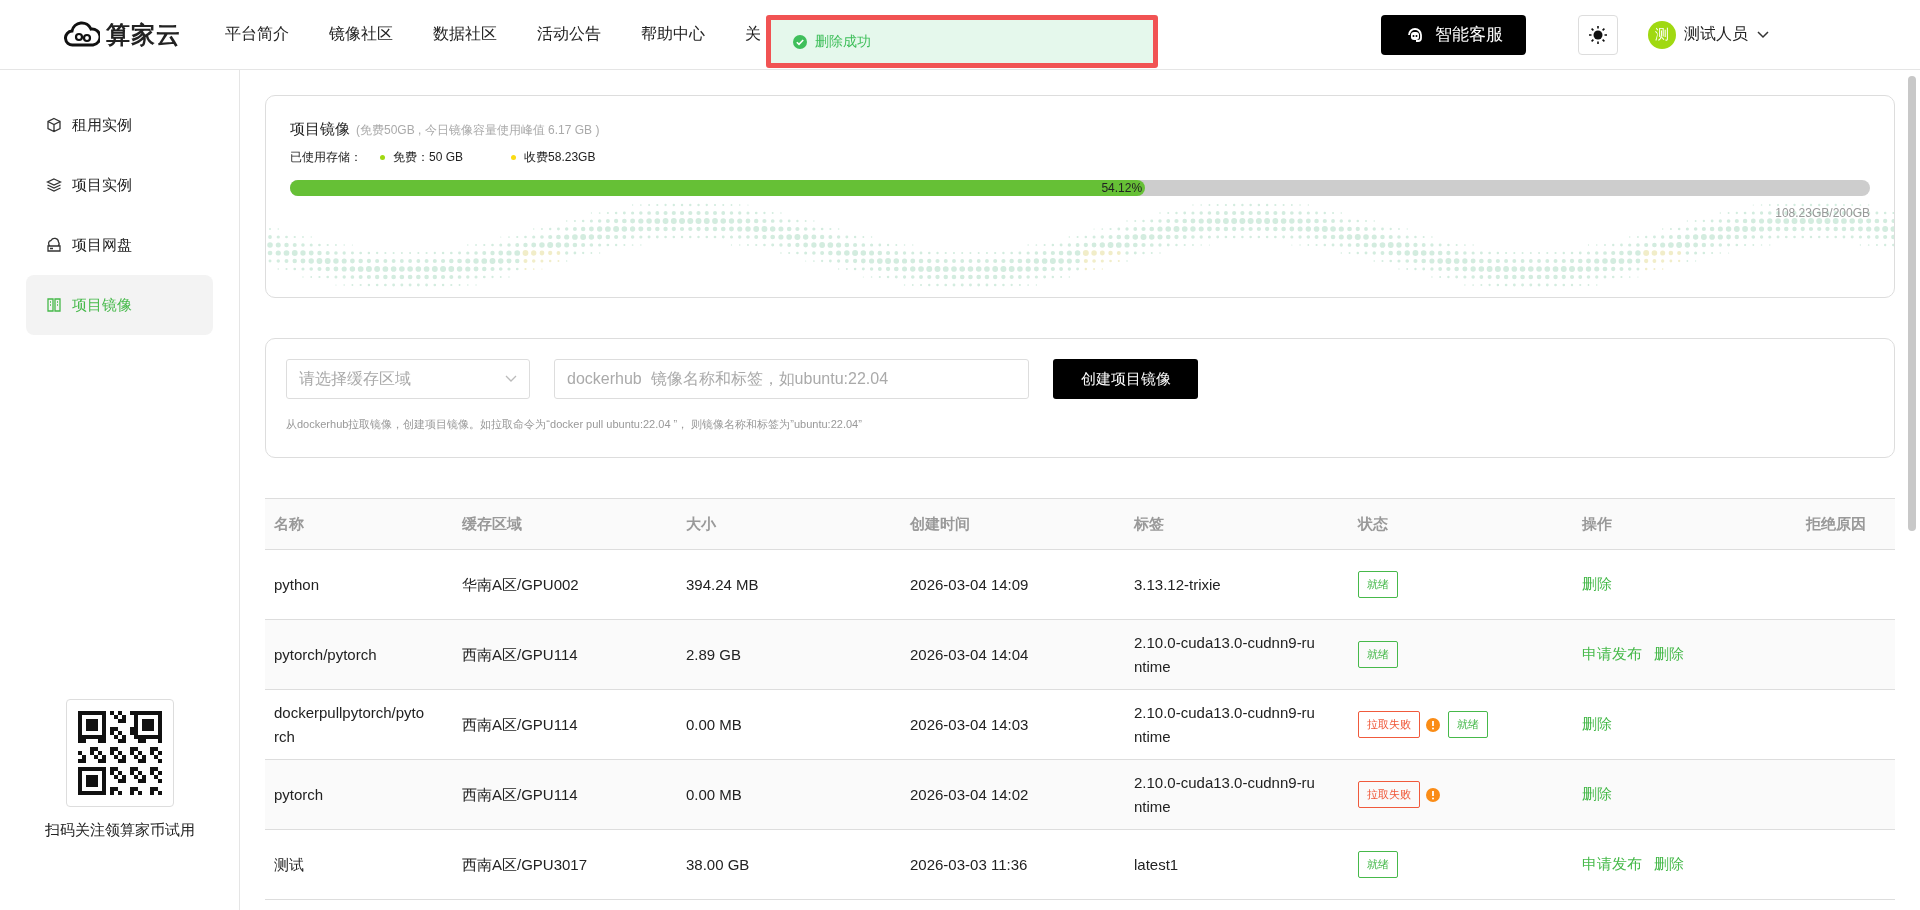  I want to click on used-storage-label: 已使用存储：, so click(326, 157).